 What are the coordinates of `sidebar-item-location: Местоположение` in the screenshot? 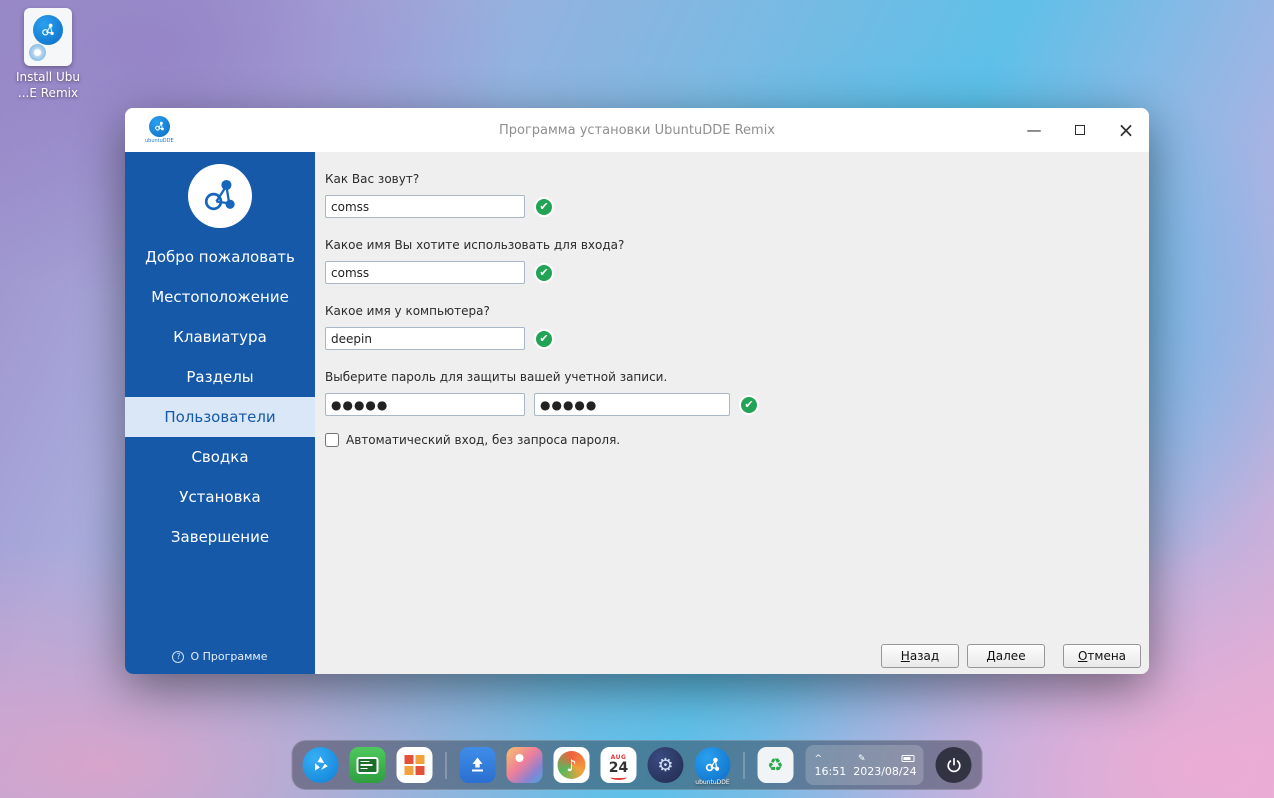 It's located at (220, 297).